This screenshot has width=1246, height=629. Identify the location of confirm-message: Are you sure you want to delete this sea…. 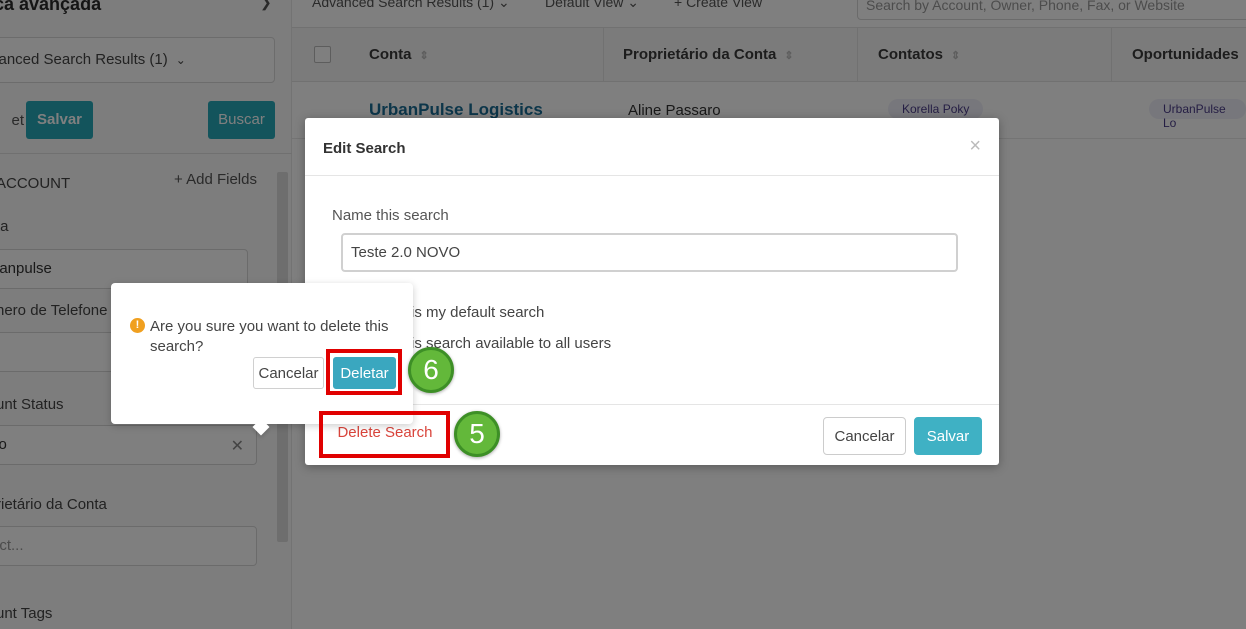
(269, 336).